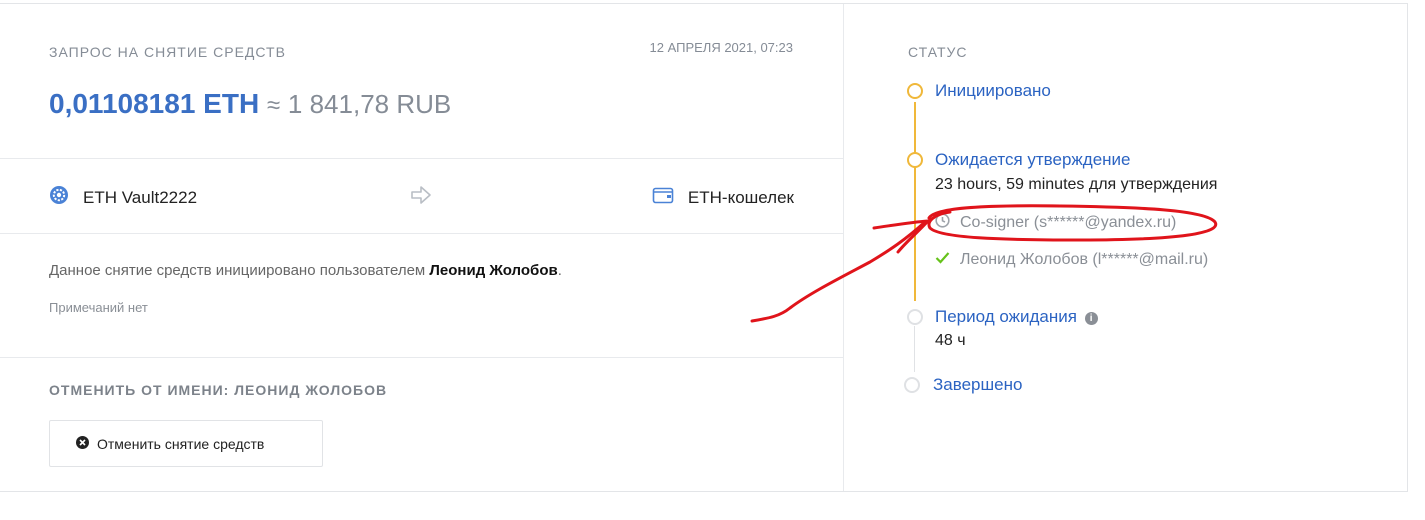 The image size is (1425, 520). I want to click on signer-cosigner: Co-signer (s******@yandex.ru), so click(1055, 223).